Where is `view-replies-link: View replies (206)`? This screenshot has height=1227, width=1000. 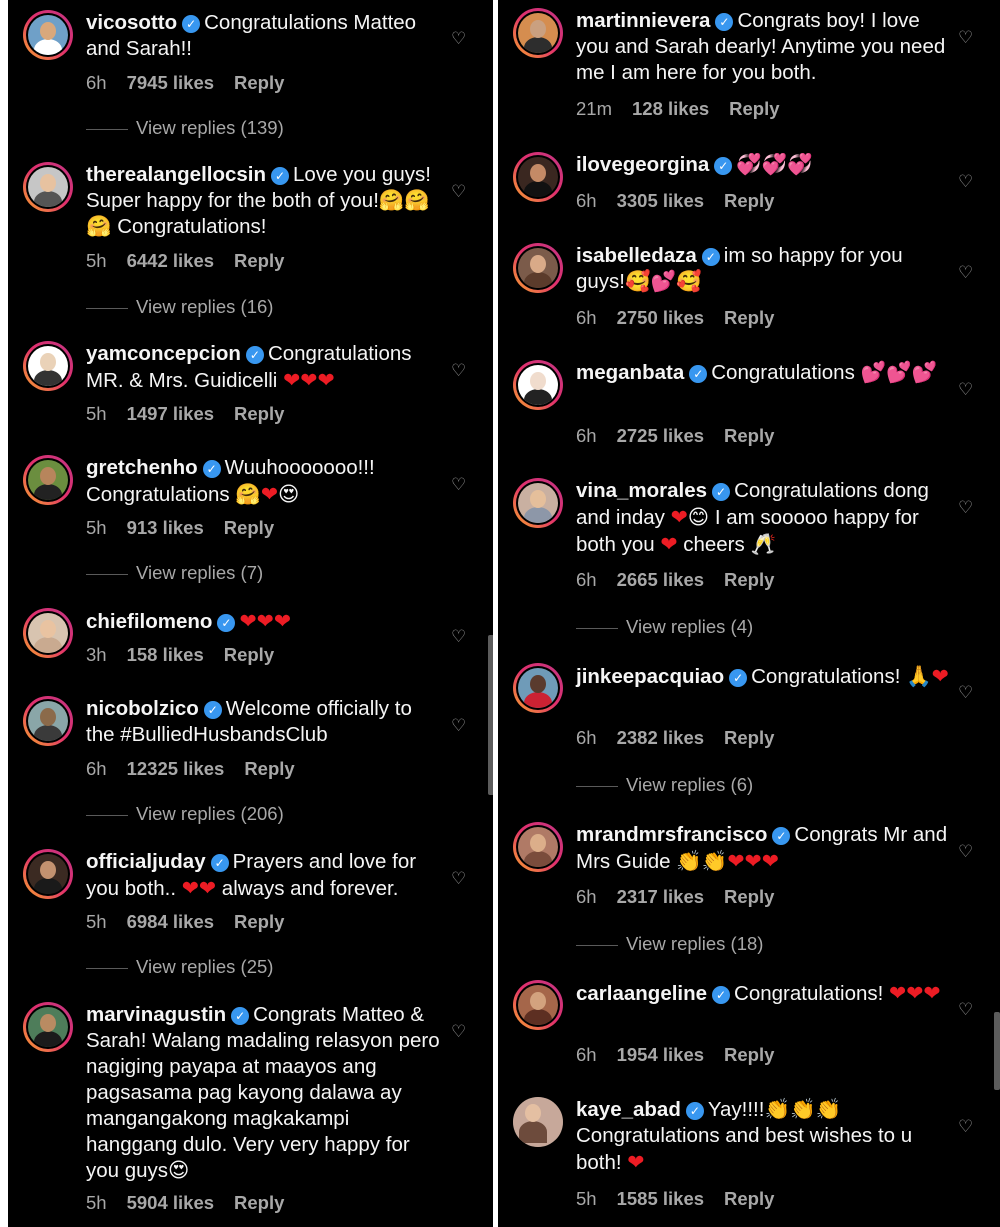 view-replies-link: View replies (206) is located at coordinates (185, 814).